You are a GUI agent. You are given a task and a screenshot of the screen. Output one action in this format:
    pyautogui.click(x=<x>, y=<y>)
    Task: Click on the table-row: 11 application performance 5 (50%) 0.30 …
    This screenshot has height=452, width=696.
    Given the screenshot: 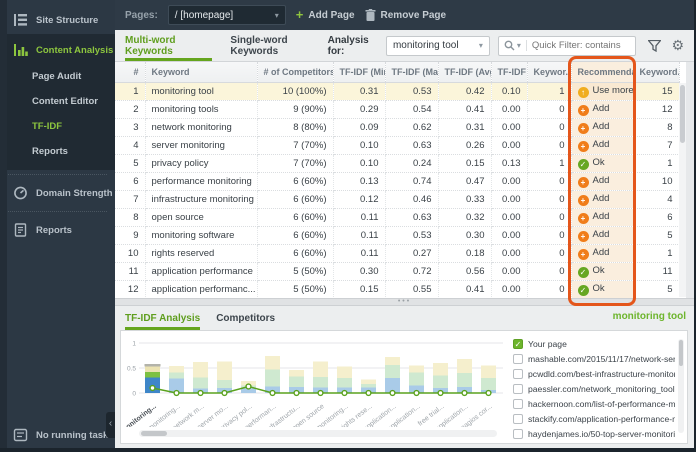 What is the action you would take?
    pyautogui.click(x=397, y=271)
    